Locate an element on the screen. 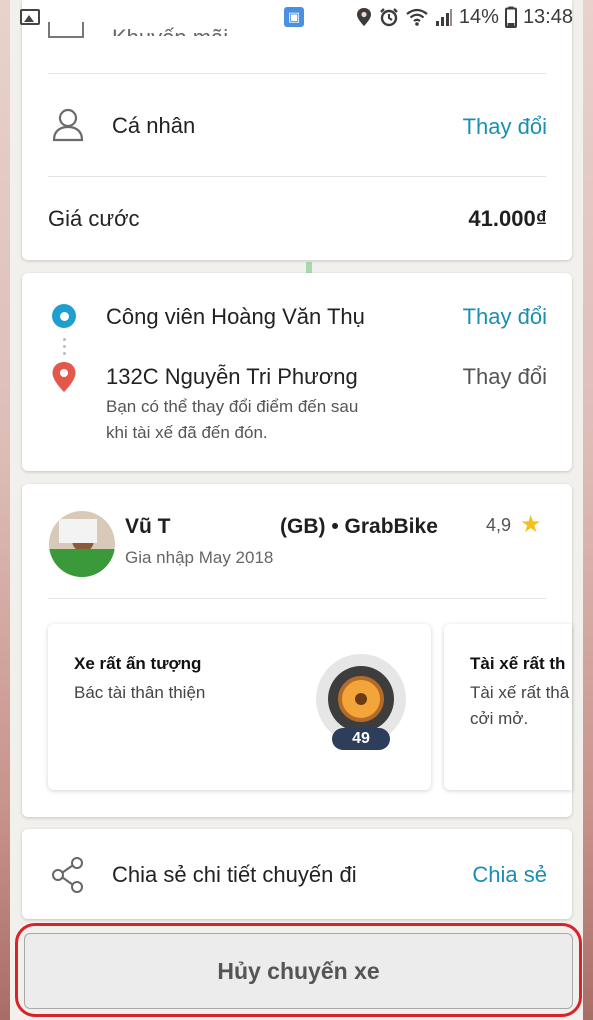 Image resolution: width=593 pixels, height=1020 pixels. person-outline-icon is located at coordinates (68, 125).